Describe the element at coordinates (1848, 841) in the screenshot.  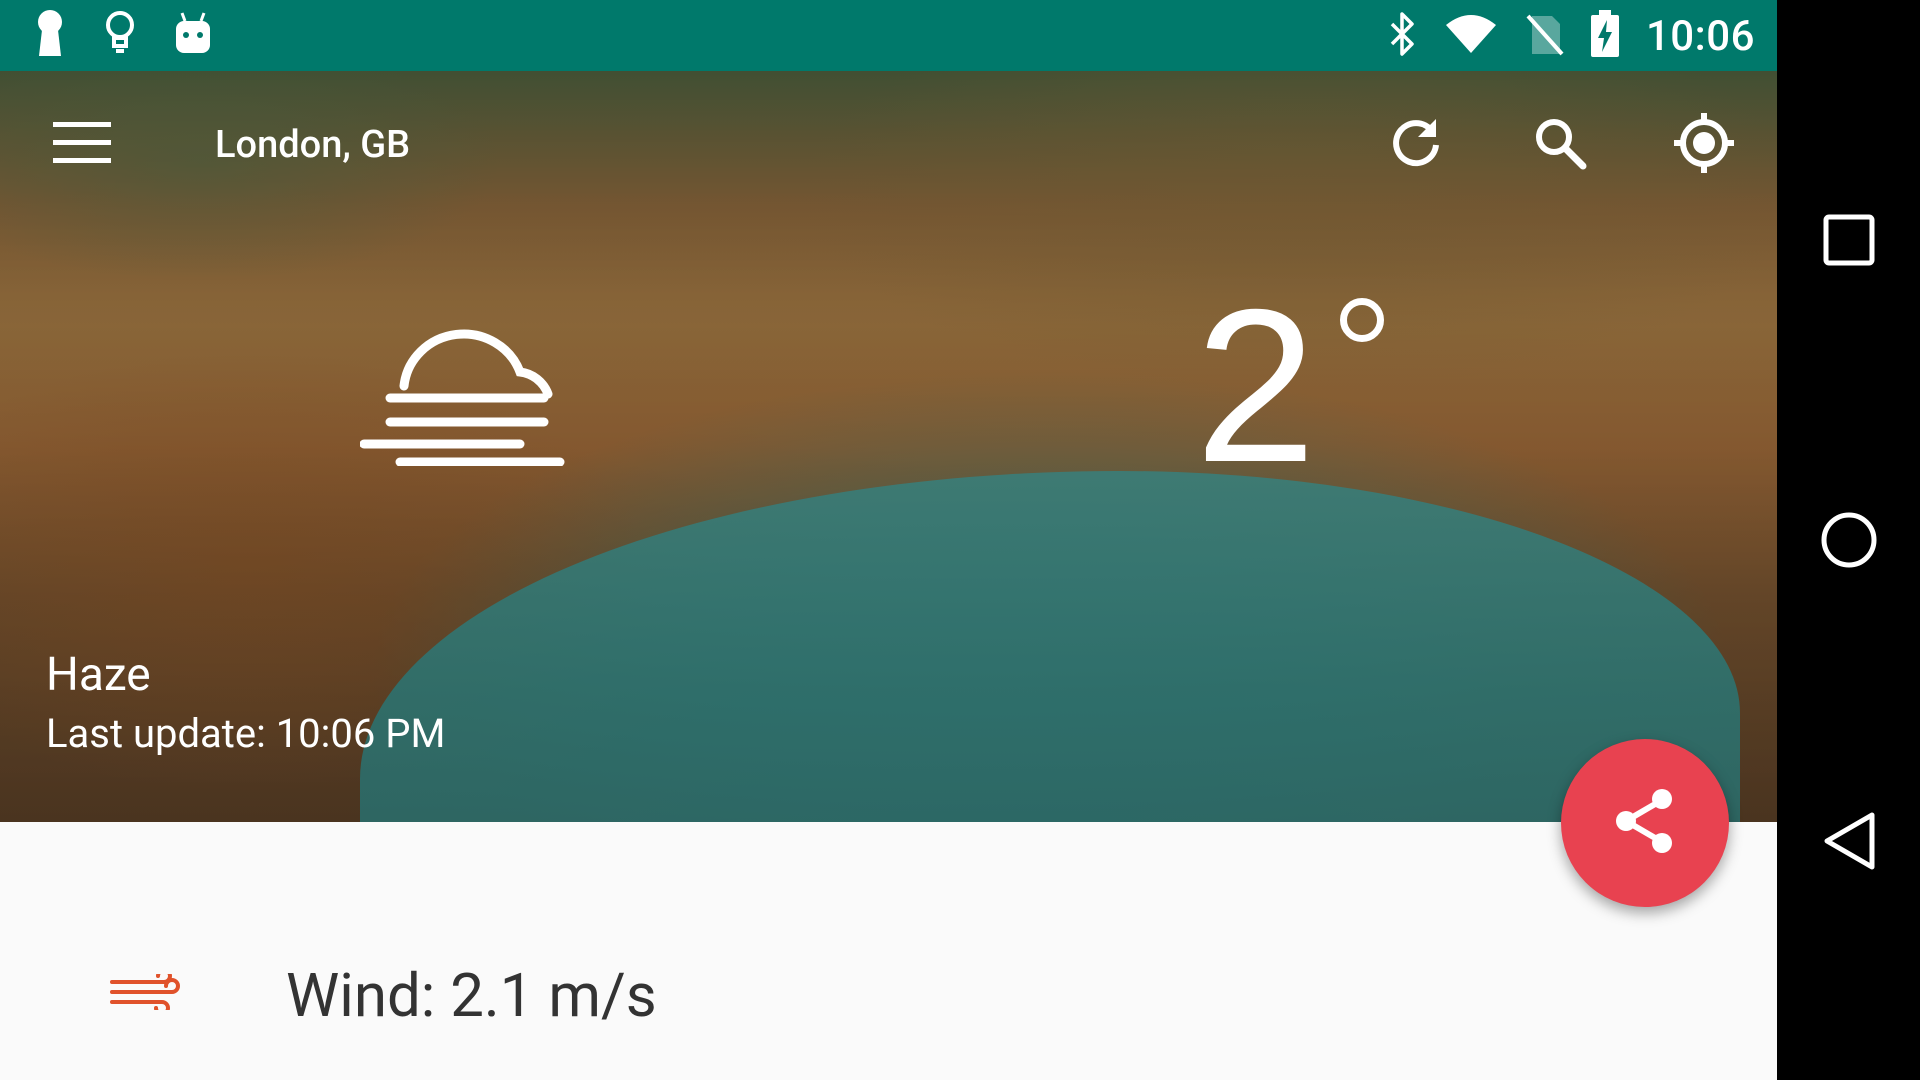
I see `back-button` at that location.